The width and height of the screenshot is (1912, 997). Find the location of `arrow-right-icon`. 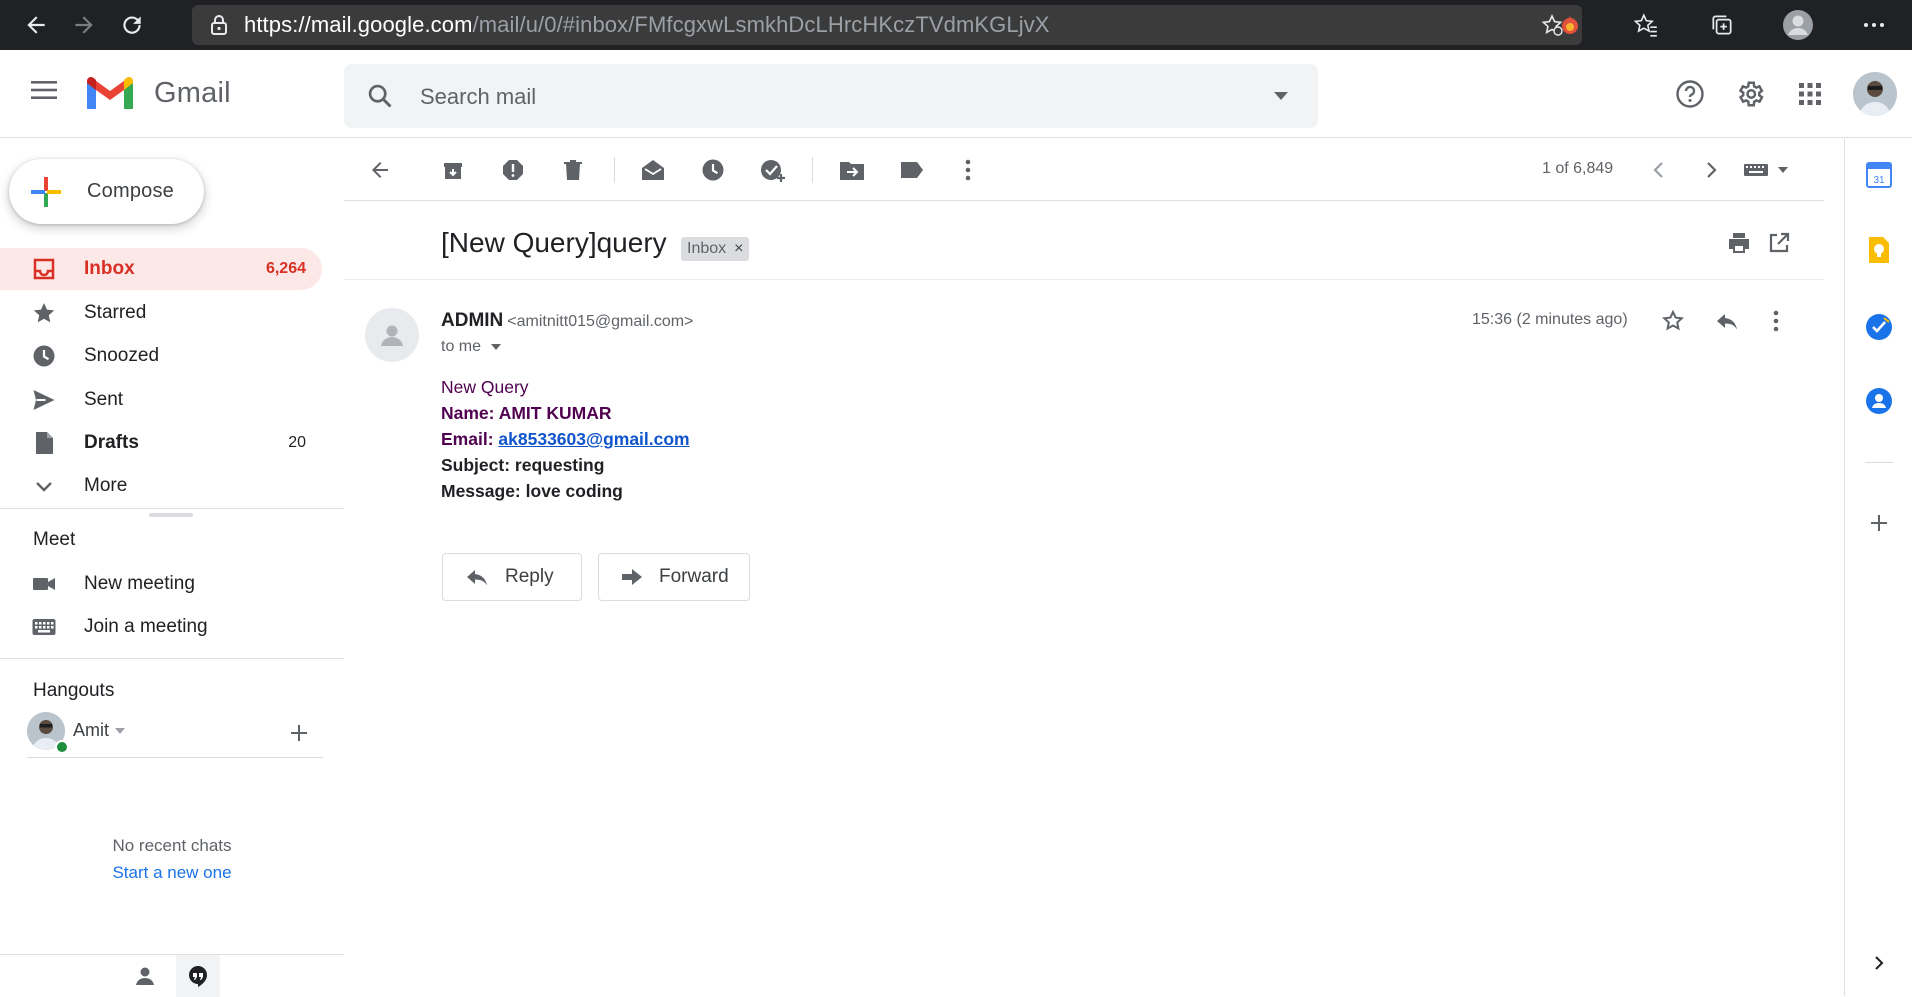

arrow-right-icon is located at coordinates (84, 25).